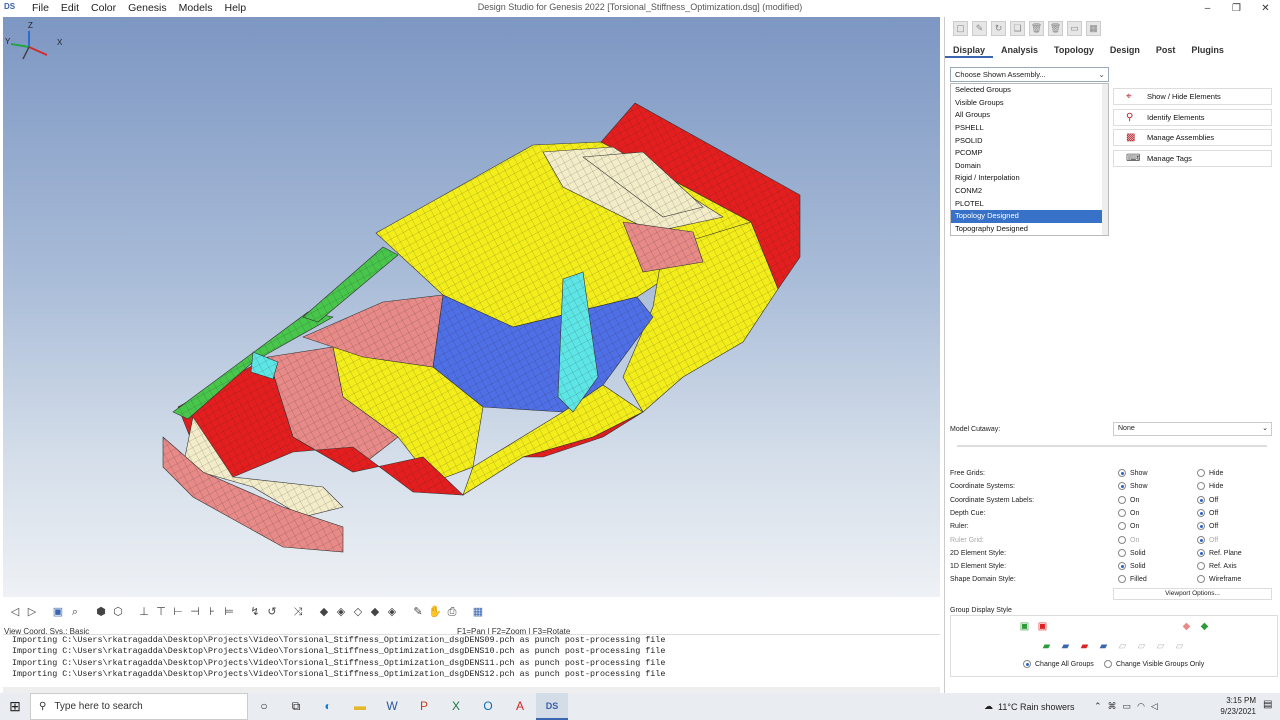  Describe the element at coordinates (147, 8) in the screenshot. I see `menu-genesis: Genesis` at that location.